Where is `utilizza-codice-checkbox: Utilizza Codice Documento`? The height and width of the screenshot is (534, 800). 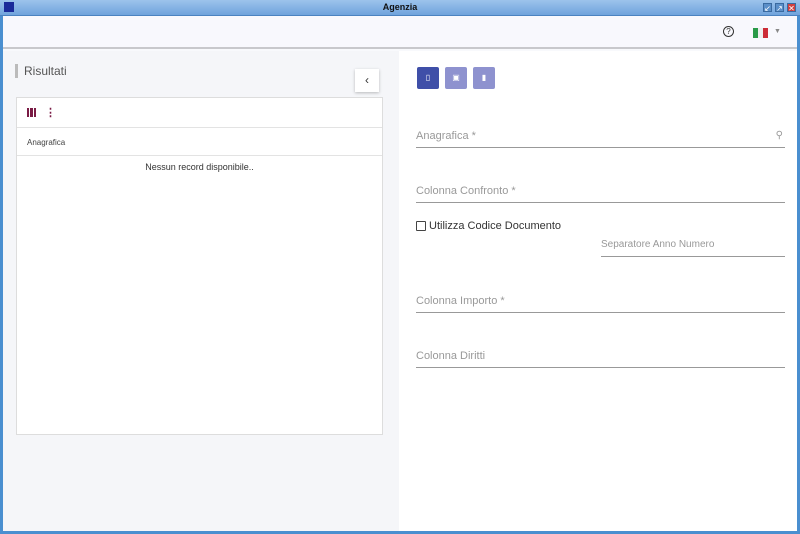
utilizza-codice-checkbox: Utilizza Codice Documento is located at coordinates (488, 226).